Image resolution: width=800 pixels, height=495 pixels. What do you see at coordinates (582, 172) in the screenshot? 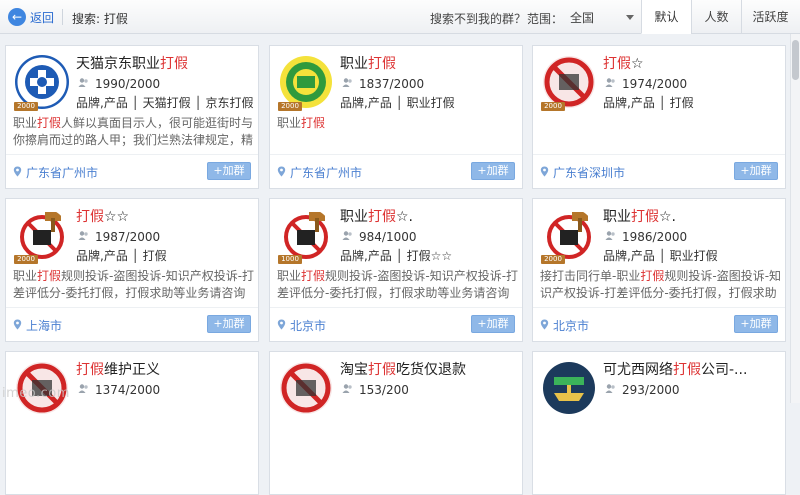
I see `group-location: 广东省深圳市` at bounding box center [582, 172].